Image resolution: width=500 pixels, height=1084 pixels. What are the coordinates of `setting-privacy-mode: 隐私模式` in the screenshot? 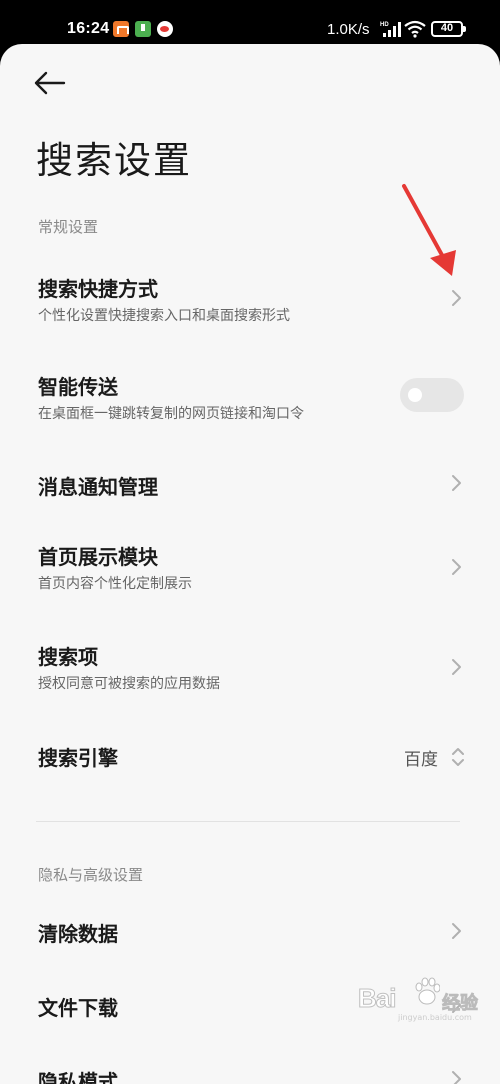 It's located at (250, 1067).